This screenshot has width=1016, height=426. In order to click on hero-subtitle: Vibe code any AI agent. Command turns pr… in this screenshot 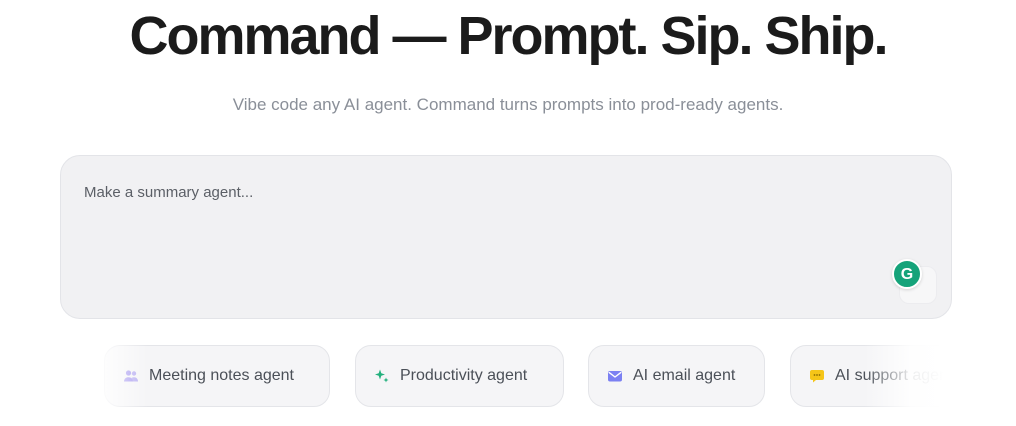, I will do `click(508, 104)`.